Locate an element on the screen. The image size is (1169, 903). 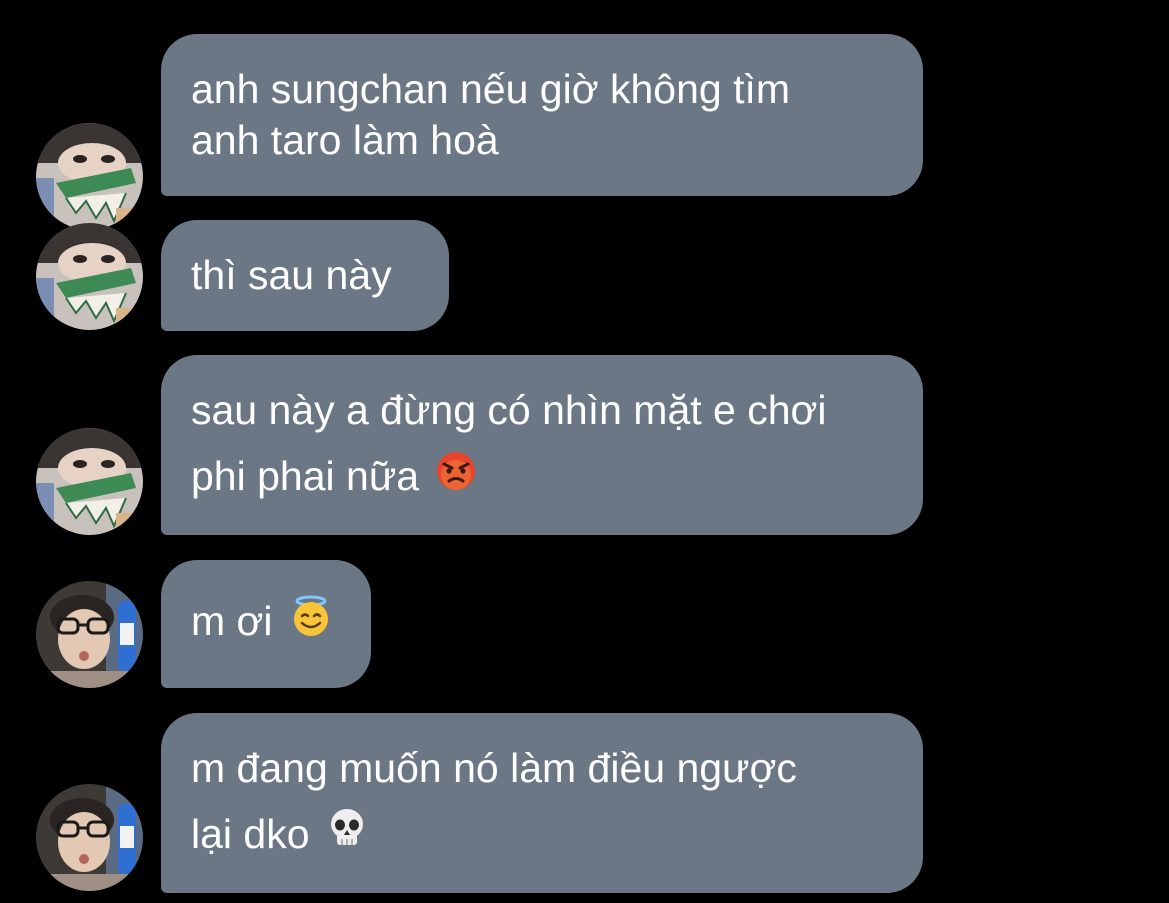
smiling-face-with-halo-icon is located at coordinates (311, 622).